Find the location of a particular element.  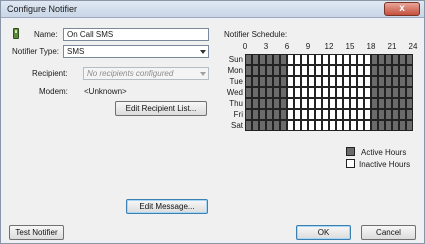

notifier-type-select: SMS is located at coordinates (136, 51).